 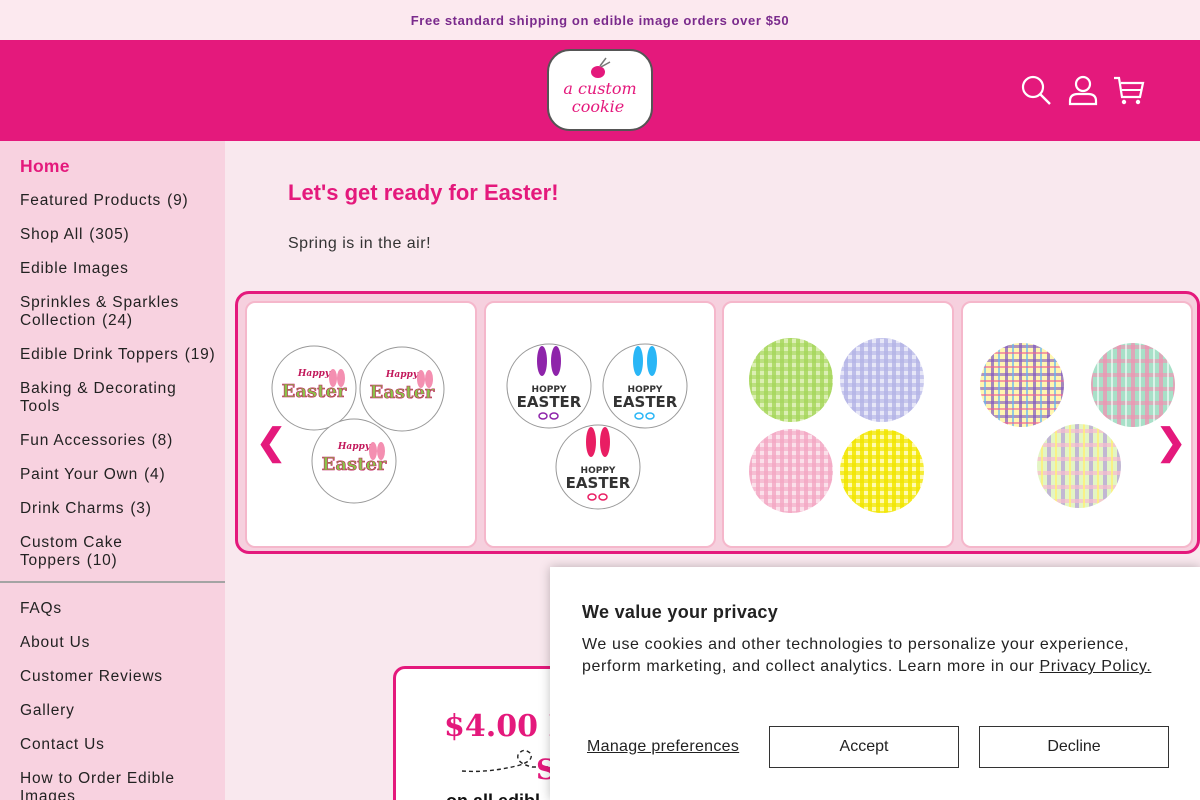 What do you see at coordinates (200, 354) in the screenshot?
I see `sidebar-item-count: (19)` at bounding box center [200, 354].